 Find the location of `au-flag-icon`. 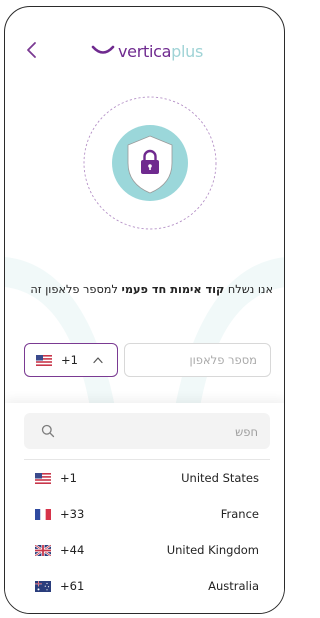

au-flag-icon is located at coordinates (43, 586).